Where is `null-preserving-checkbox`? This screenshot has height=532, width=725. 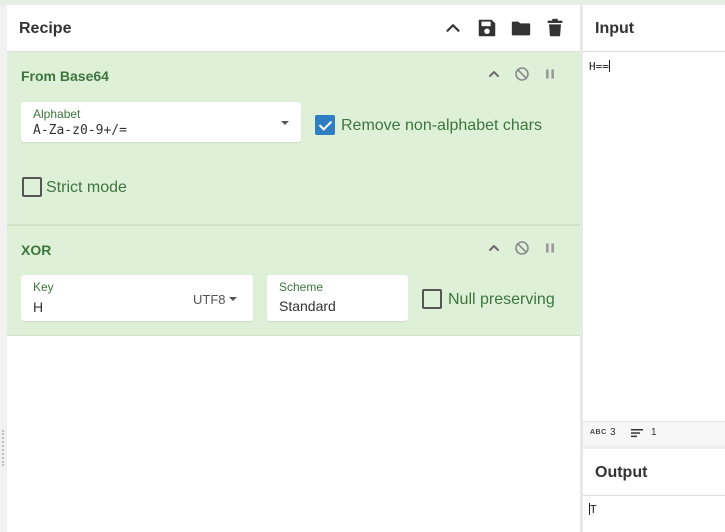 null-preserving-checkbox is located at coordinates (432, 299).